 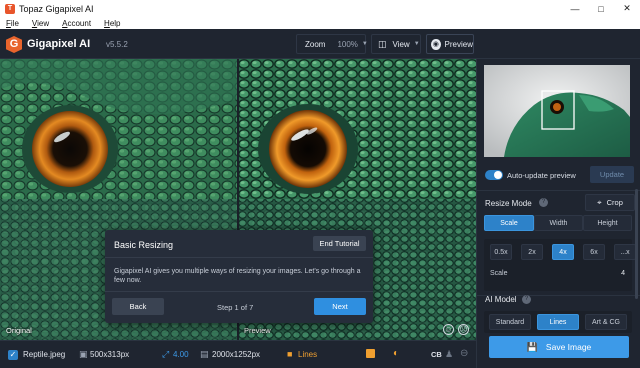 I want to click on thumbs-up-face-icon: ☺, so click(x=448, y=329).